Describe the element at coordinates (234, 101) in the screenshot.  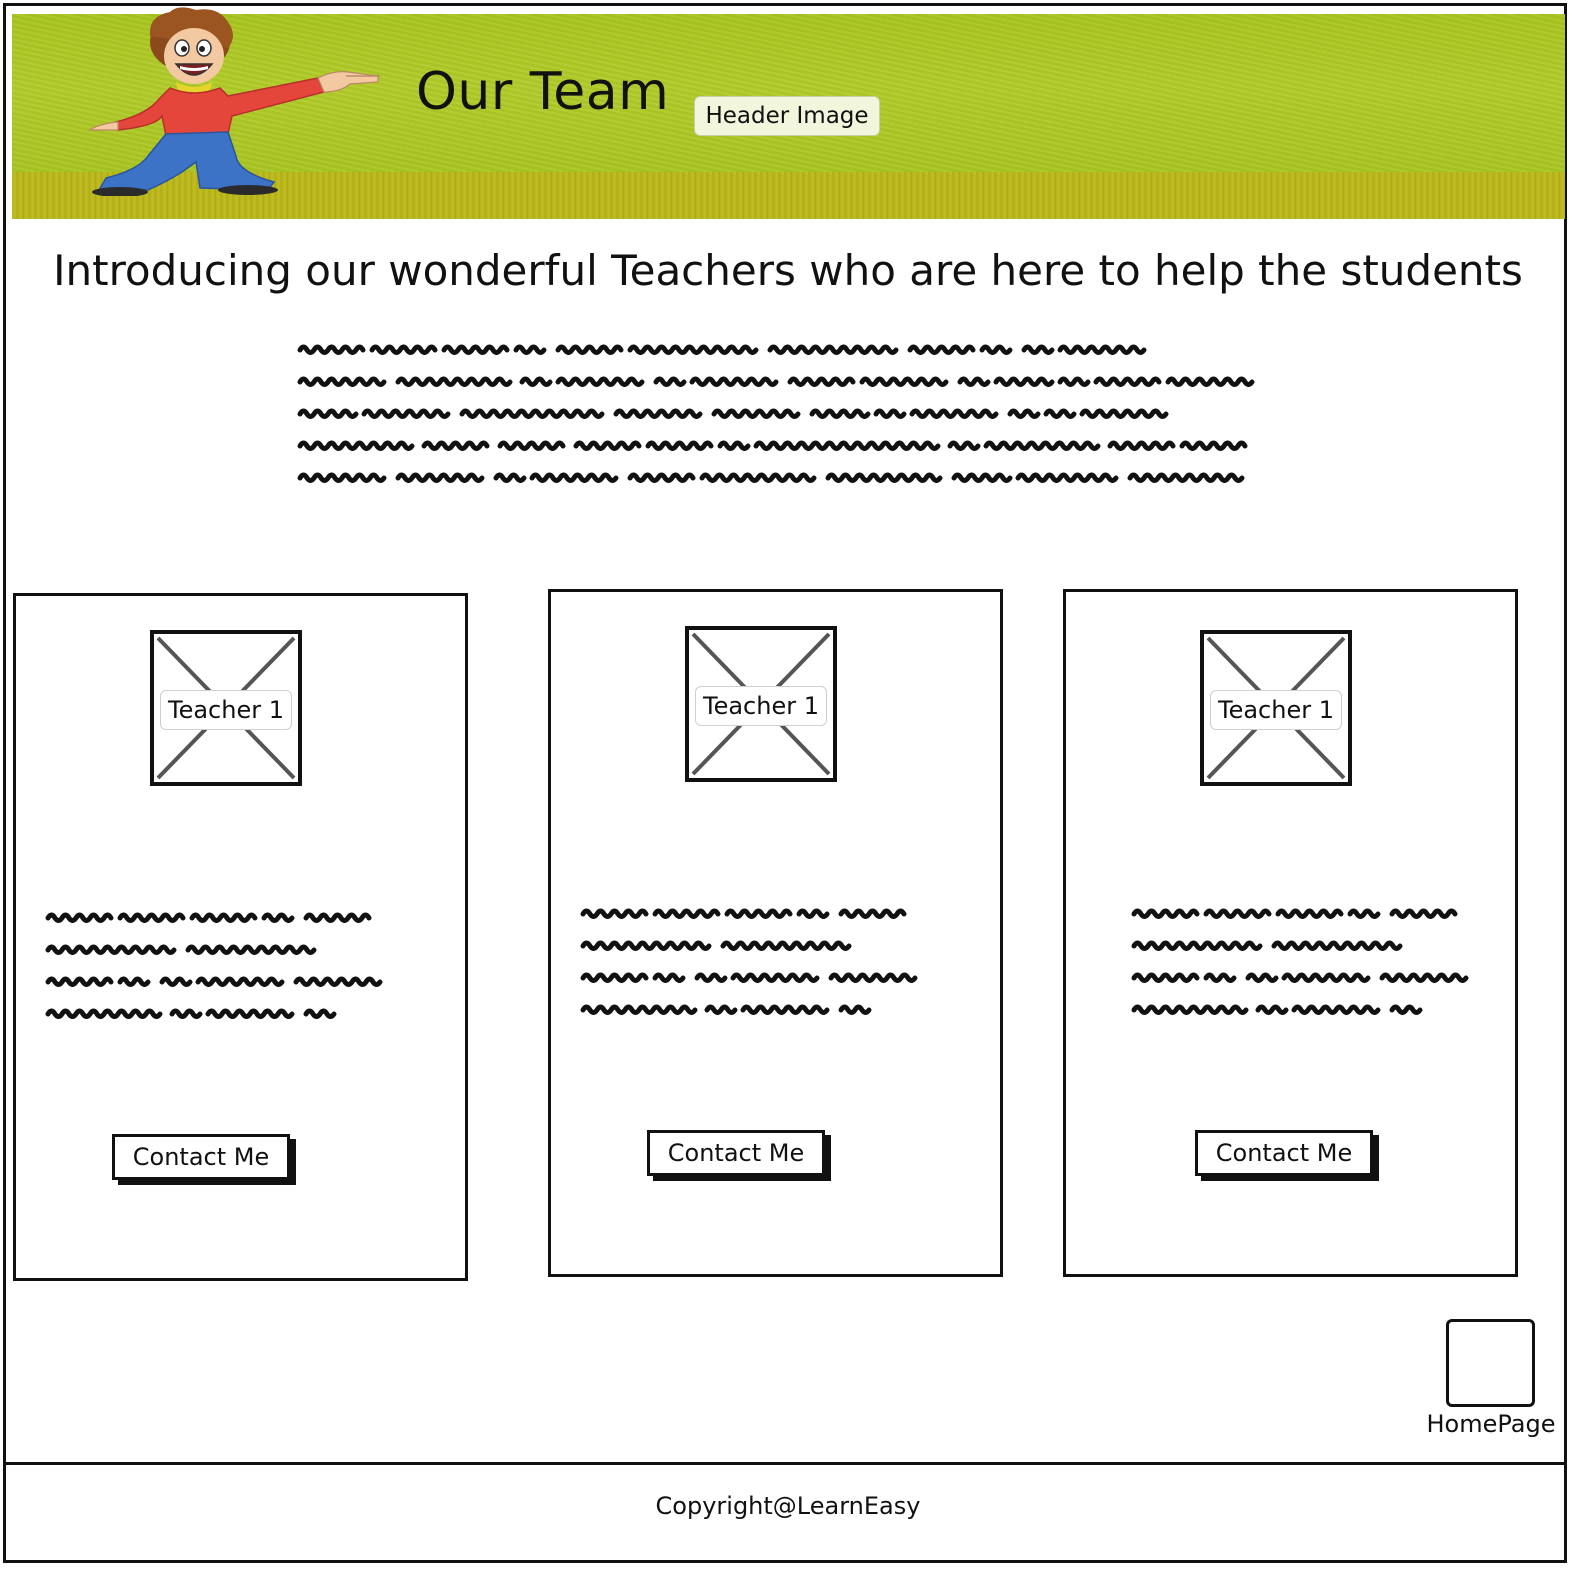
I see `cartoon-character-icon` at that location.